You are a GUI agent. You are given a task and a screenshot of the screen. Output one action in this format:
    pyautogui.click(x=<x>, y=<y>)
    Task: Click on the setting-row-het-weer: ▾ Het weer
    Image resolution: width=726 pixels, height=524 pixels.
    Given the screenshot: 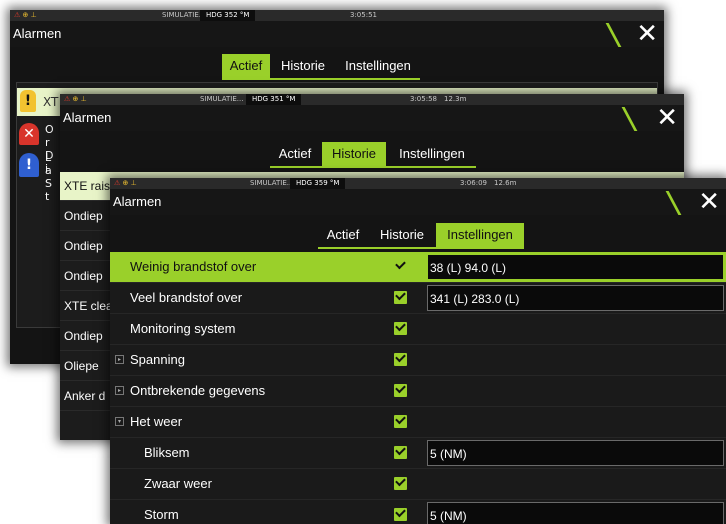 What is the action you would take?
    pyautogui.click(x=418, y=422)
    